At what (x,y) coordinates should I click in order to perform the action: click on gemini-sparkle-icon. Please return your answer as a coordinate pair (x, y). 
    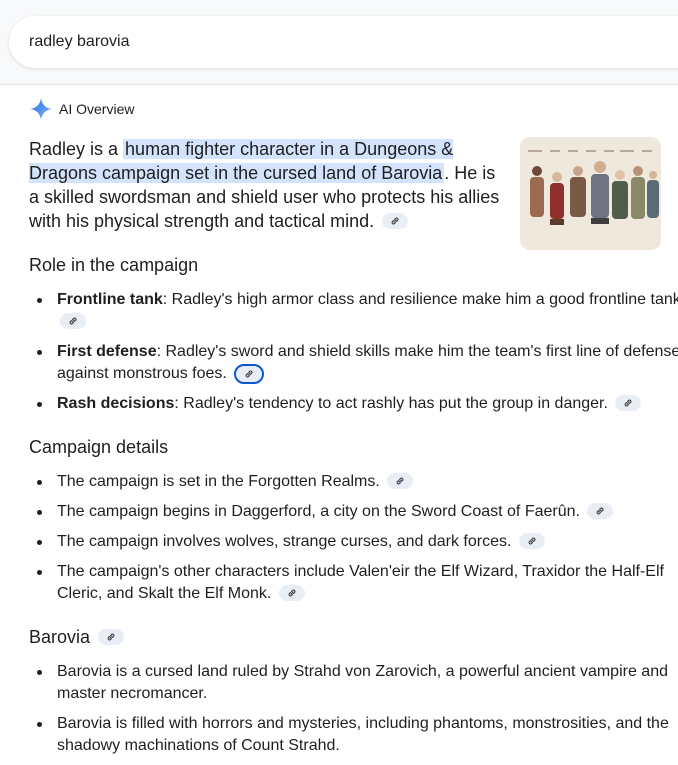
    Looking at the image, I should click on (41, 109).